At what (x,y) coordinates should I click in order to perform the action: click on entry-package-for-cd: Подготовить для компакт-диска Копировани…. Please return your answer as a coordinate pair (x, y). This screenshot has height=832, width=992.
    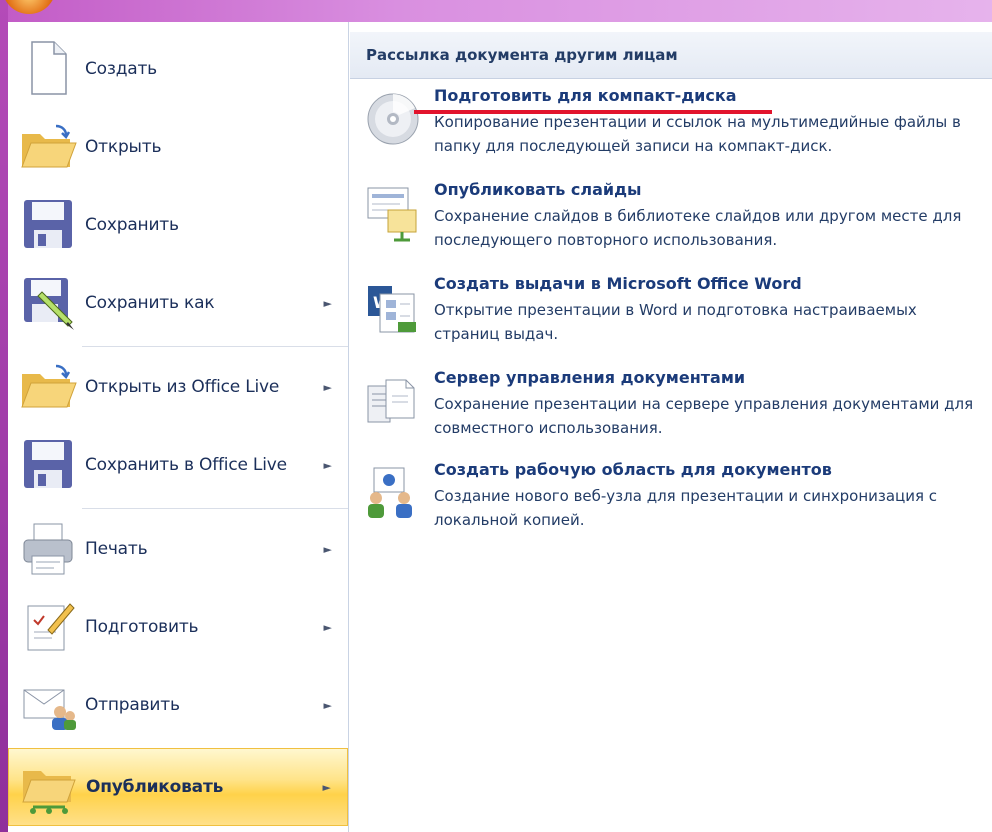
    Looking at the image, I should click on (671, 132).